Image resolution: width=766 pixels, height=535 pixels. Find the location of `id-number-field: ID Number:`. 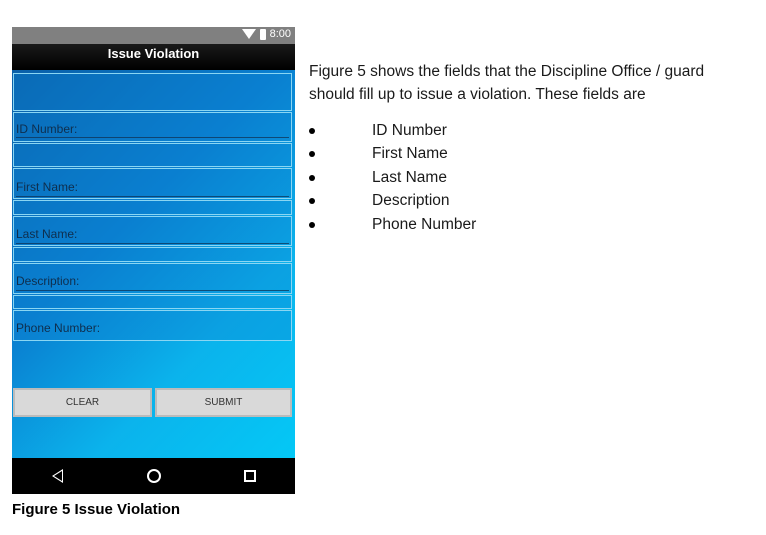

id-number-field: ID Number: is located at coordinates (152, 127).